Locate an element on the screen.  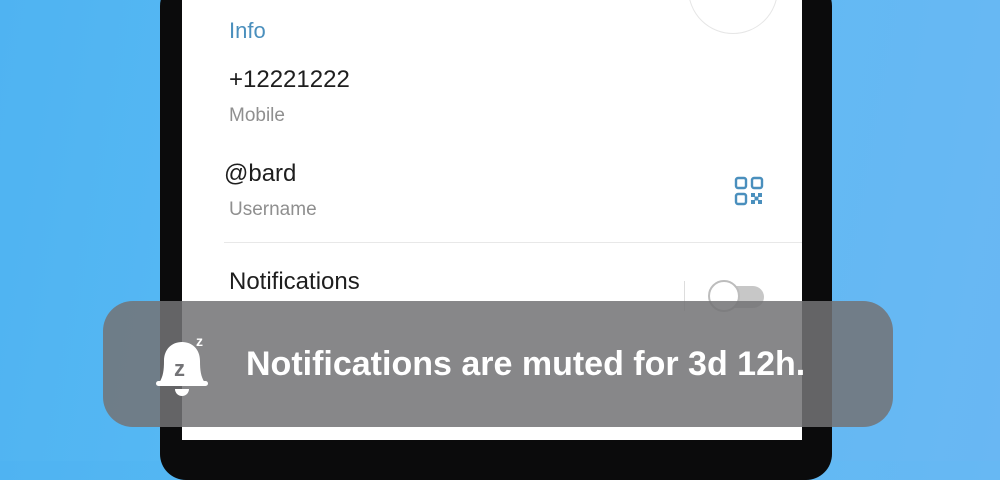
username-label: Username is located at coordinates (273, 209).